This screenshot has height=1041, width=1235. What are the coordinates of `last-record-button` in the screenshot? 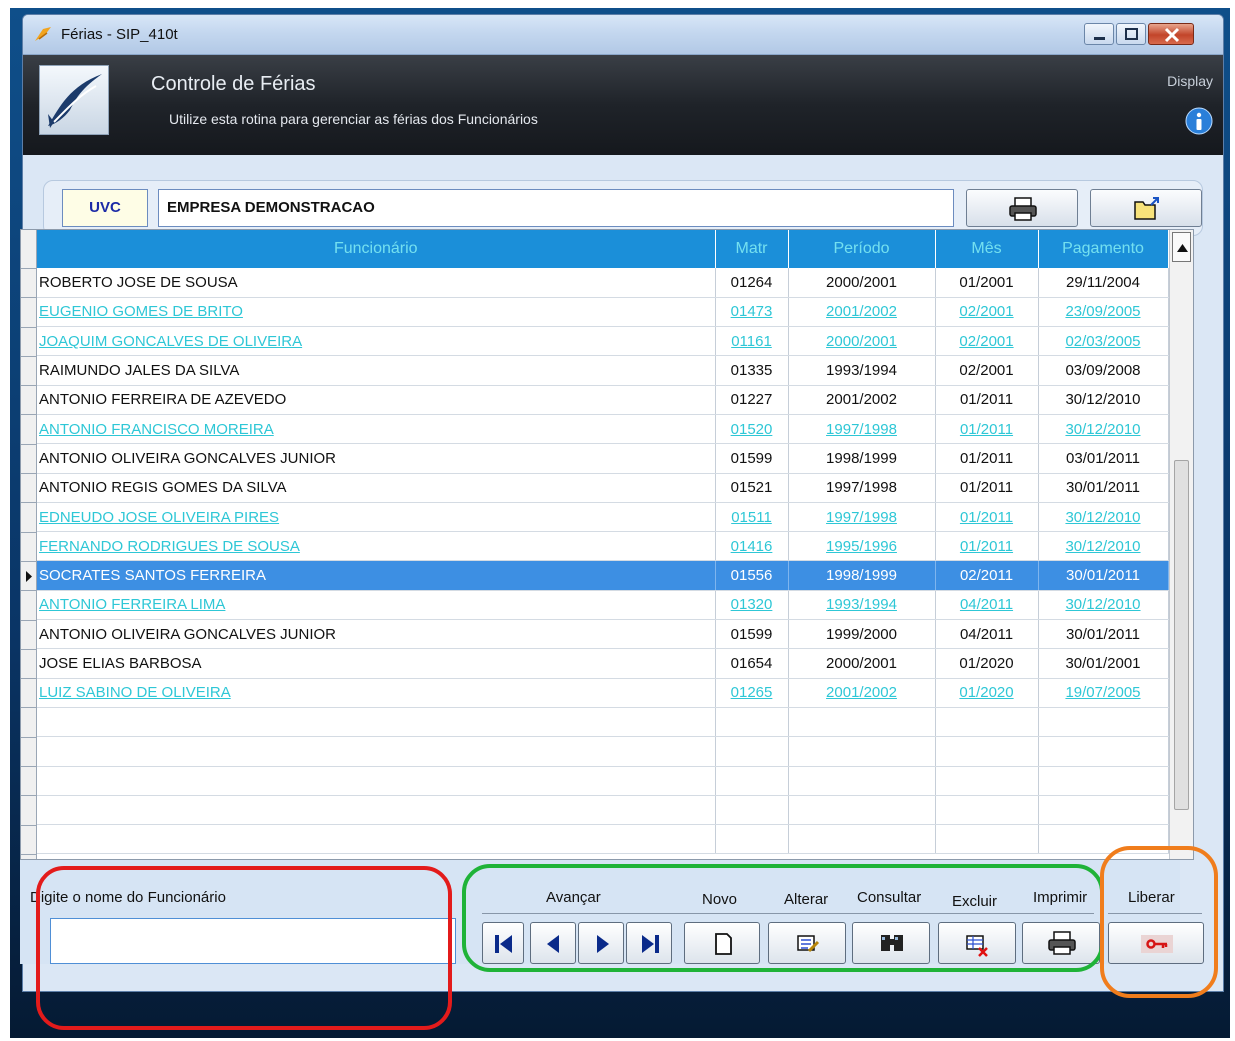 It's located at (649, 943).